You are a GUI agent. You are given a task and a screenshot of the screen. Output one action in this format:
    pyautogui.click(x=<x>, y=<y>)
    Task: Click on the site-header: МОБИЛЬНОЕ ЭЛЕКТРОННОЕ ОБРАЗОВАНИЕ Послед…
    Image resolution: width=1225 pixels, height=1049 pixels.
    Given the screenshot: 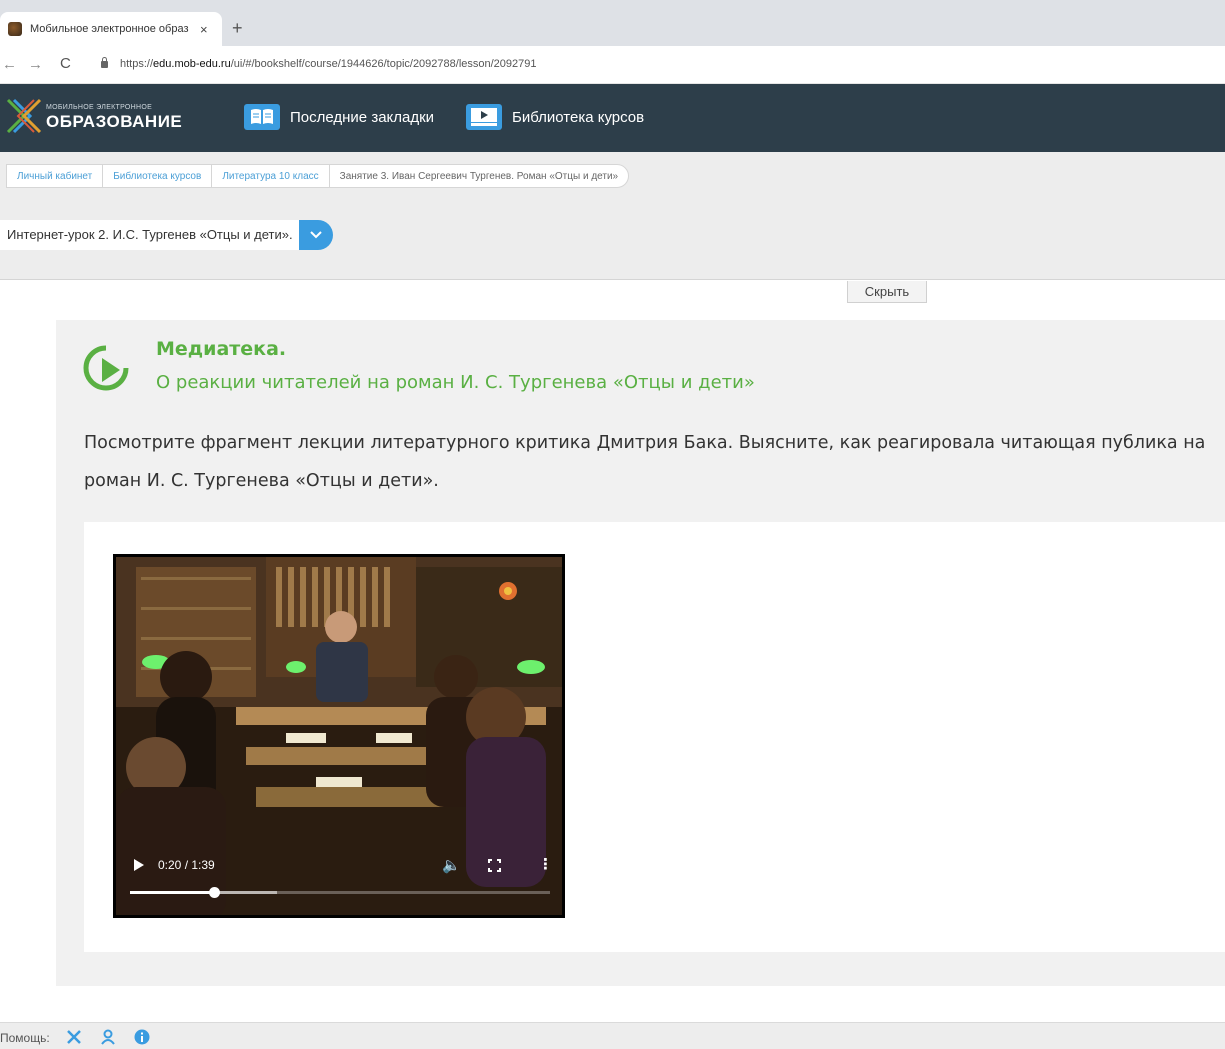 What is the action you would take?
    pyautogui.click(x=612, y=118)
    